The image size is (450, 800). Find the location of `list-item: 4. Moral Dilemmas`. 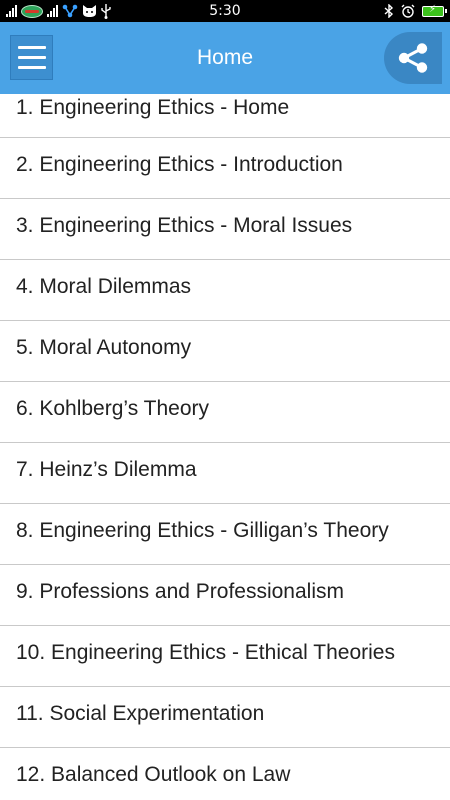

list-item: 4. Moral Dilemmas is located at coordinates (225, 290).